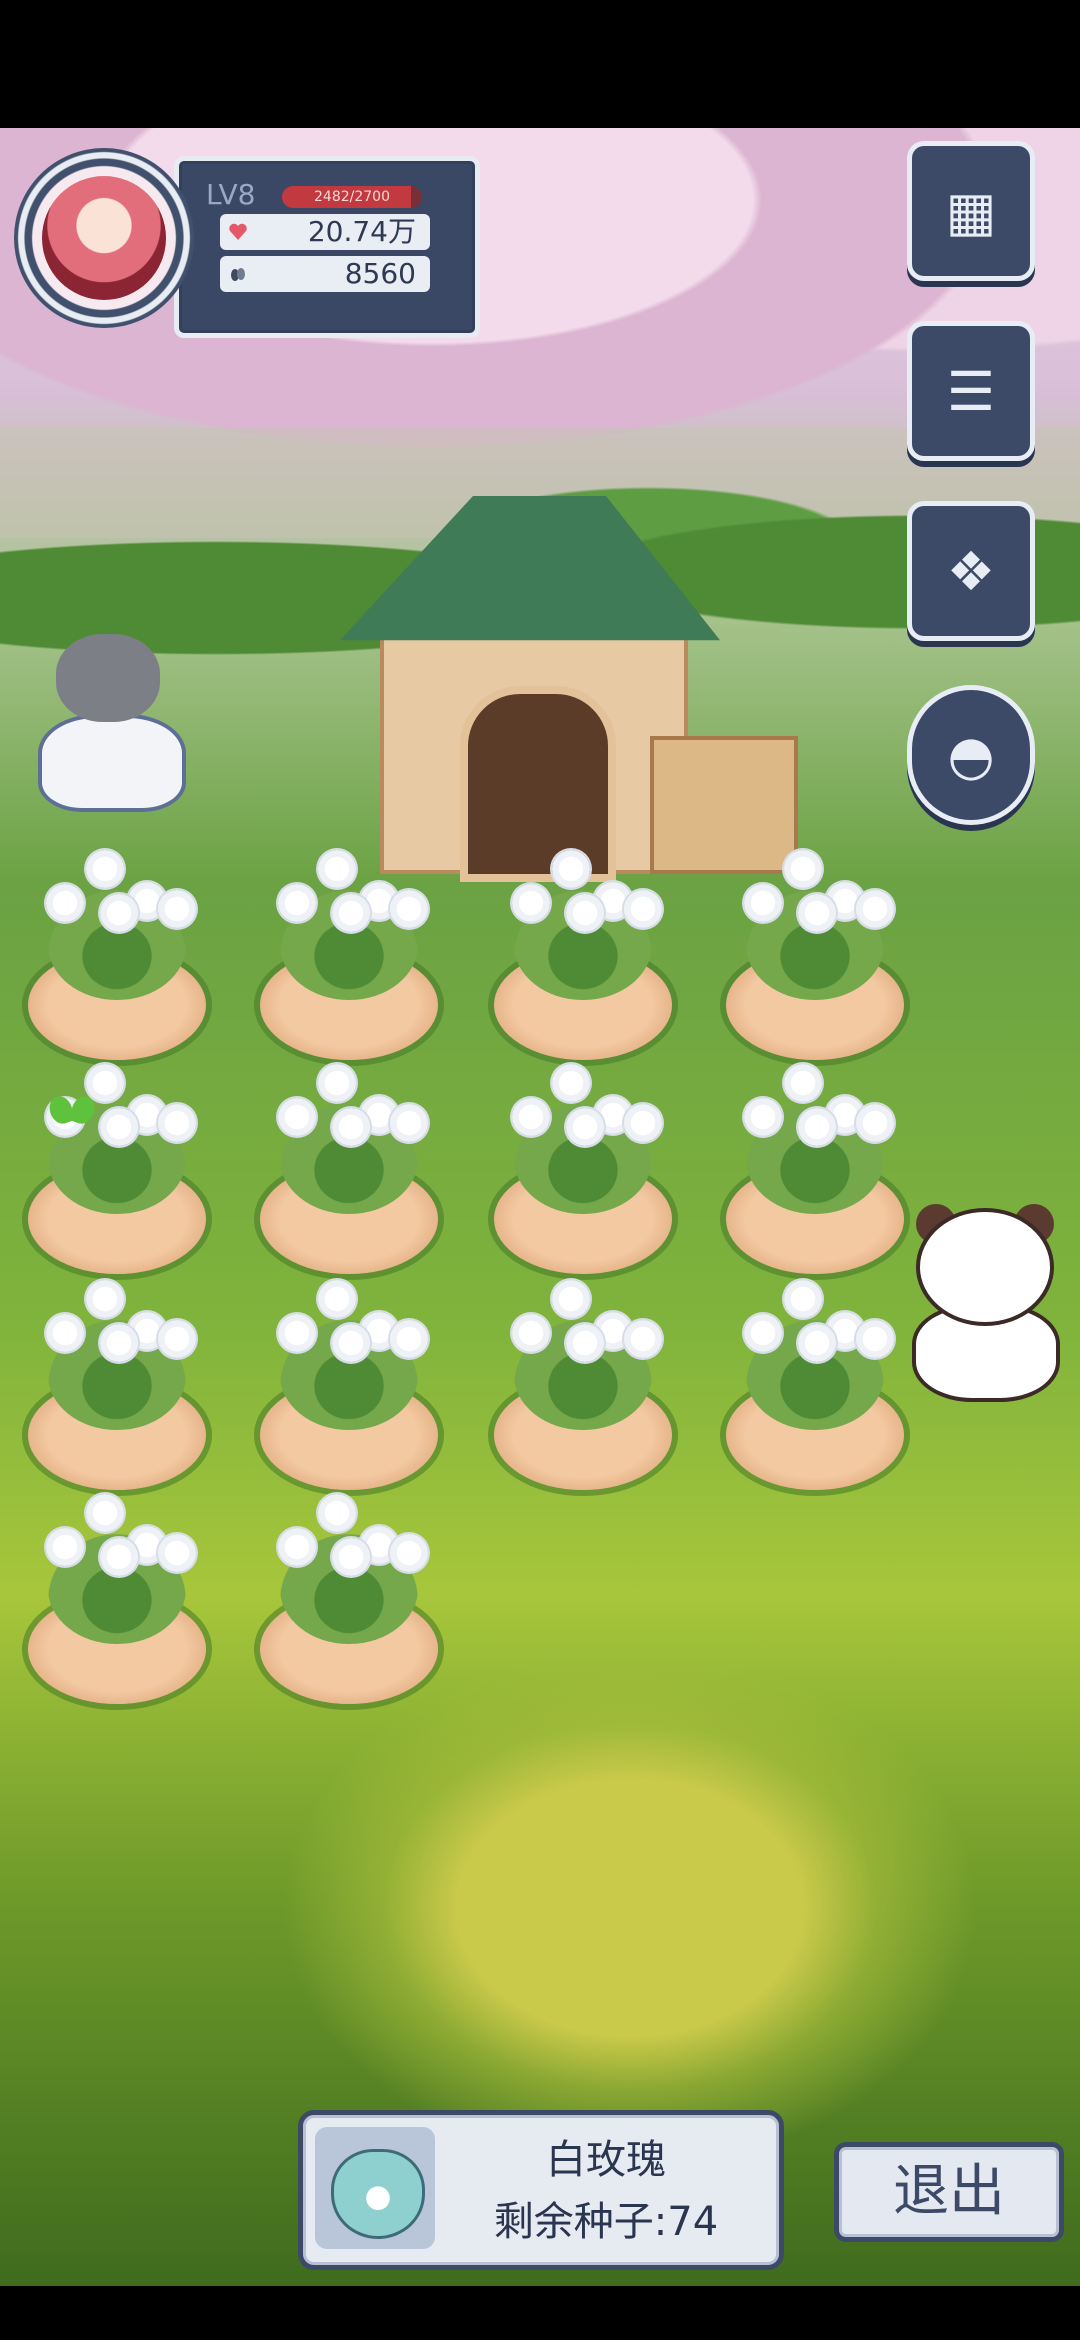  What do you see at coordinates (378, 2194) in the screenshot?
I see `seed-bag-icon` at bounding box center [378, 2194].